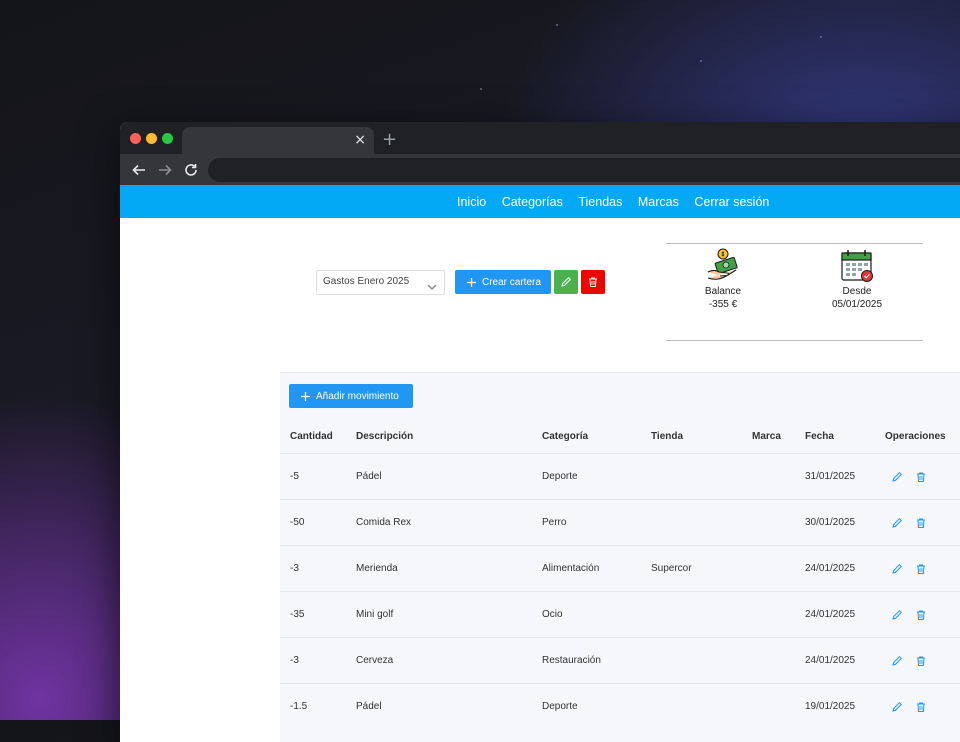  What do you see at coordinates (532, 202) in the screenshot?
I see `nav-categorias: Categorías` at bounding box center [532, 202].